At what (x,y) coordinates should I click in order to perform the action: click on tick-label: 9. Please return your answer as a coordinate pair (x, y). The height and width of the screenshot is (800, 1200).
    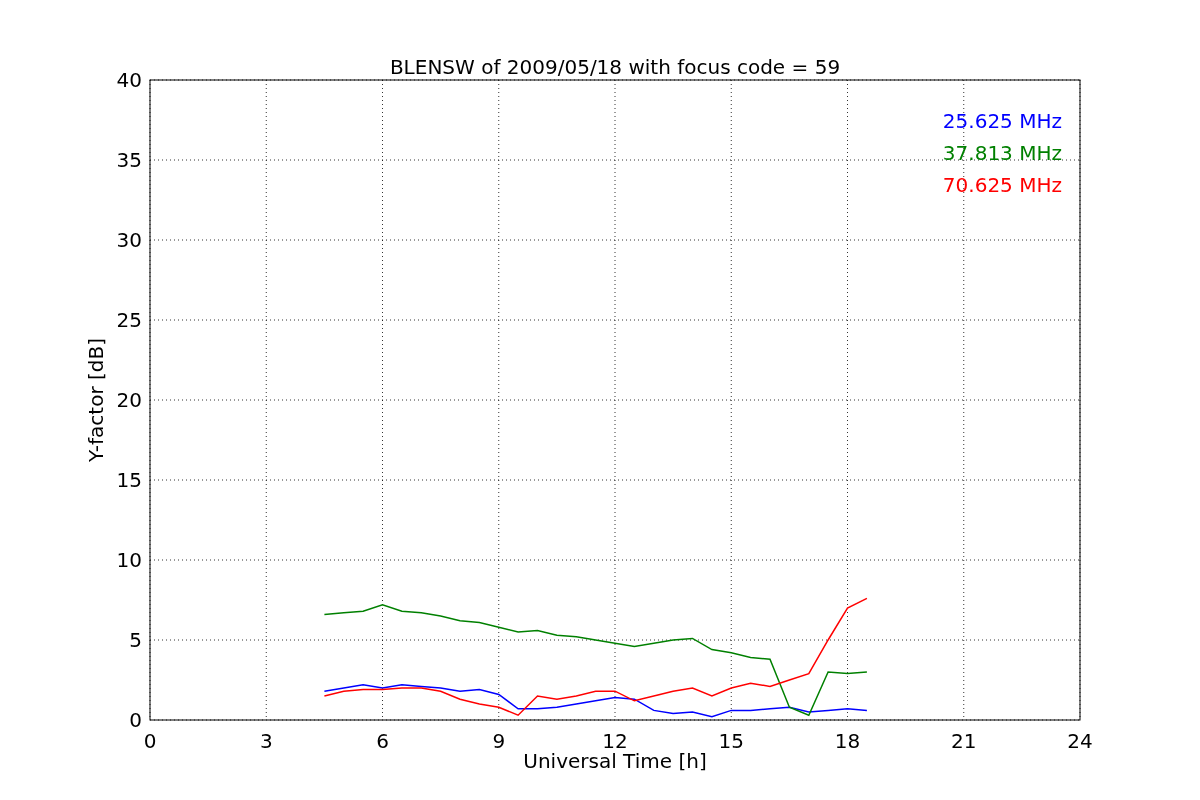
    Looking at the image, I should click on (499, 741).